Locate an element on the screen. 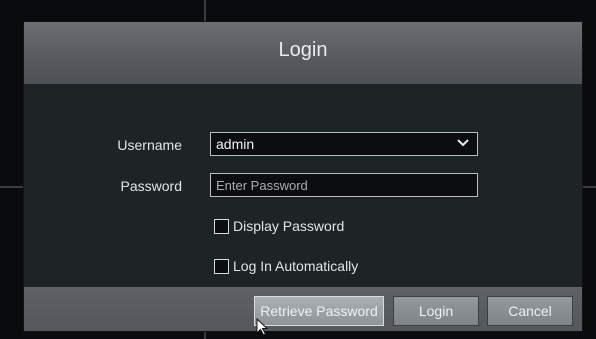 Image resolution: width=596 pixels, height=339 pixels. dialog-title: Login is located at coordinates (303, 49).